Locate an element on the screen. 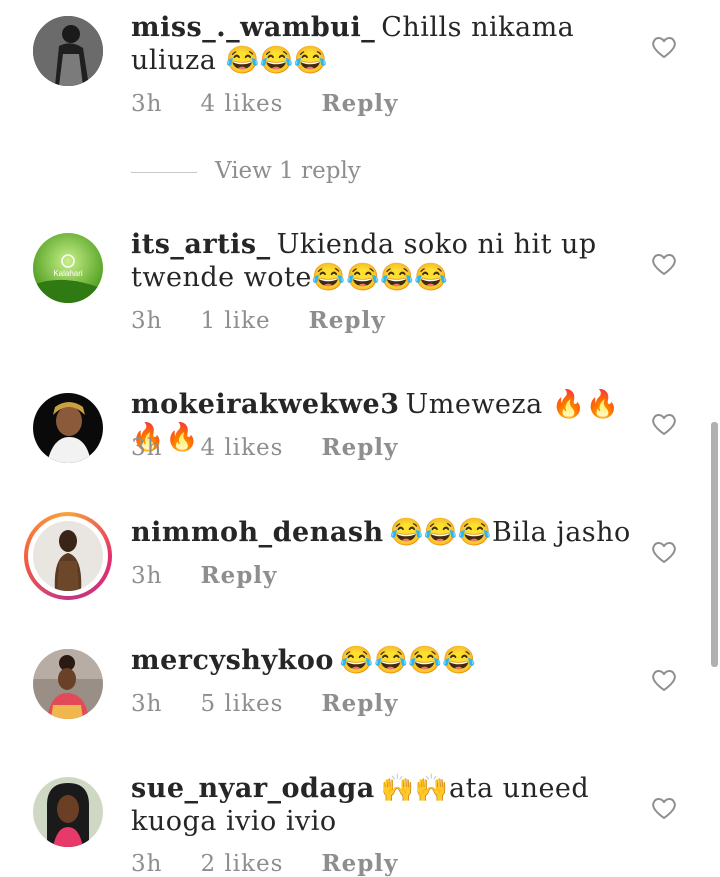 The height and width of the screenshot is (877, 720). comment-username: nimmoh_denash is located at coordinates (257, 532).